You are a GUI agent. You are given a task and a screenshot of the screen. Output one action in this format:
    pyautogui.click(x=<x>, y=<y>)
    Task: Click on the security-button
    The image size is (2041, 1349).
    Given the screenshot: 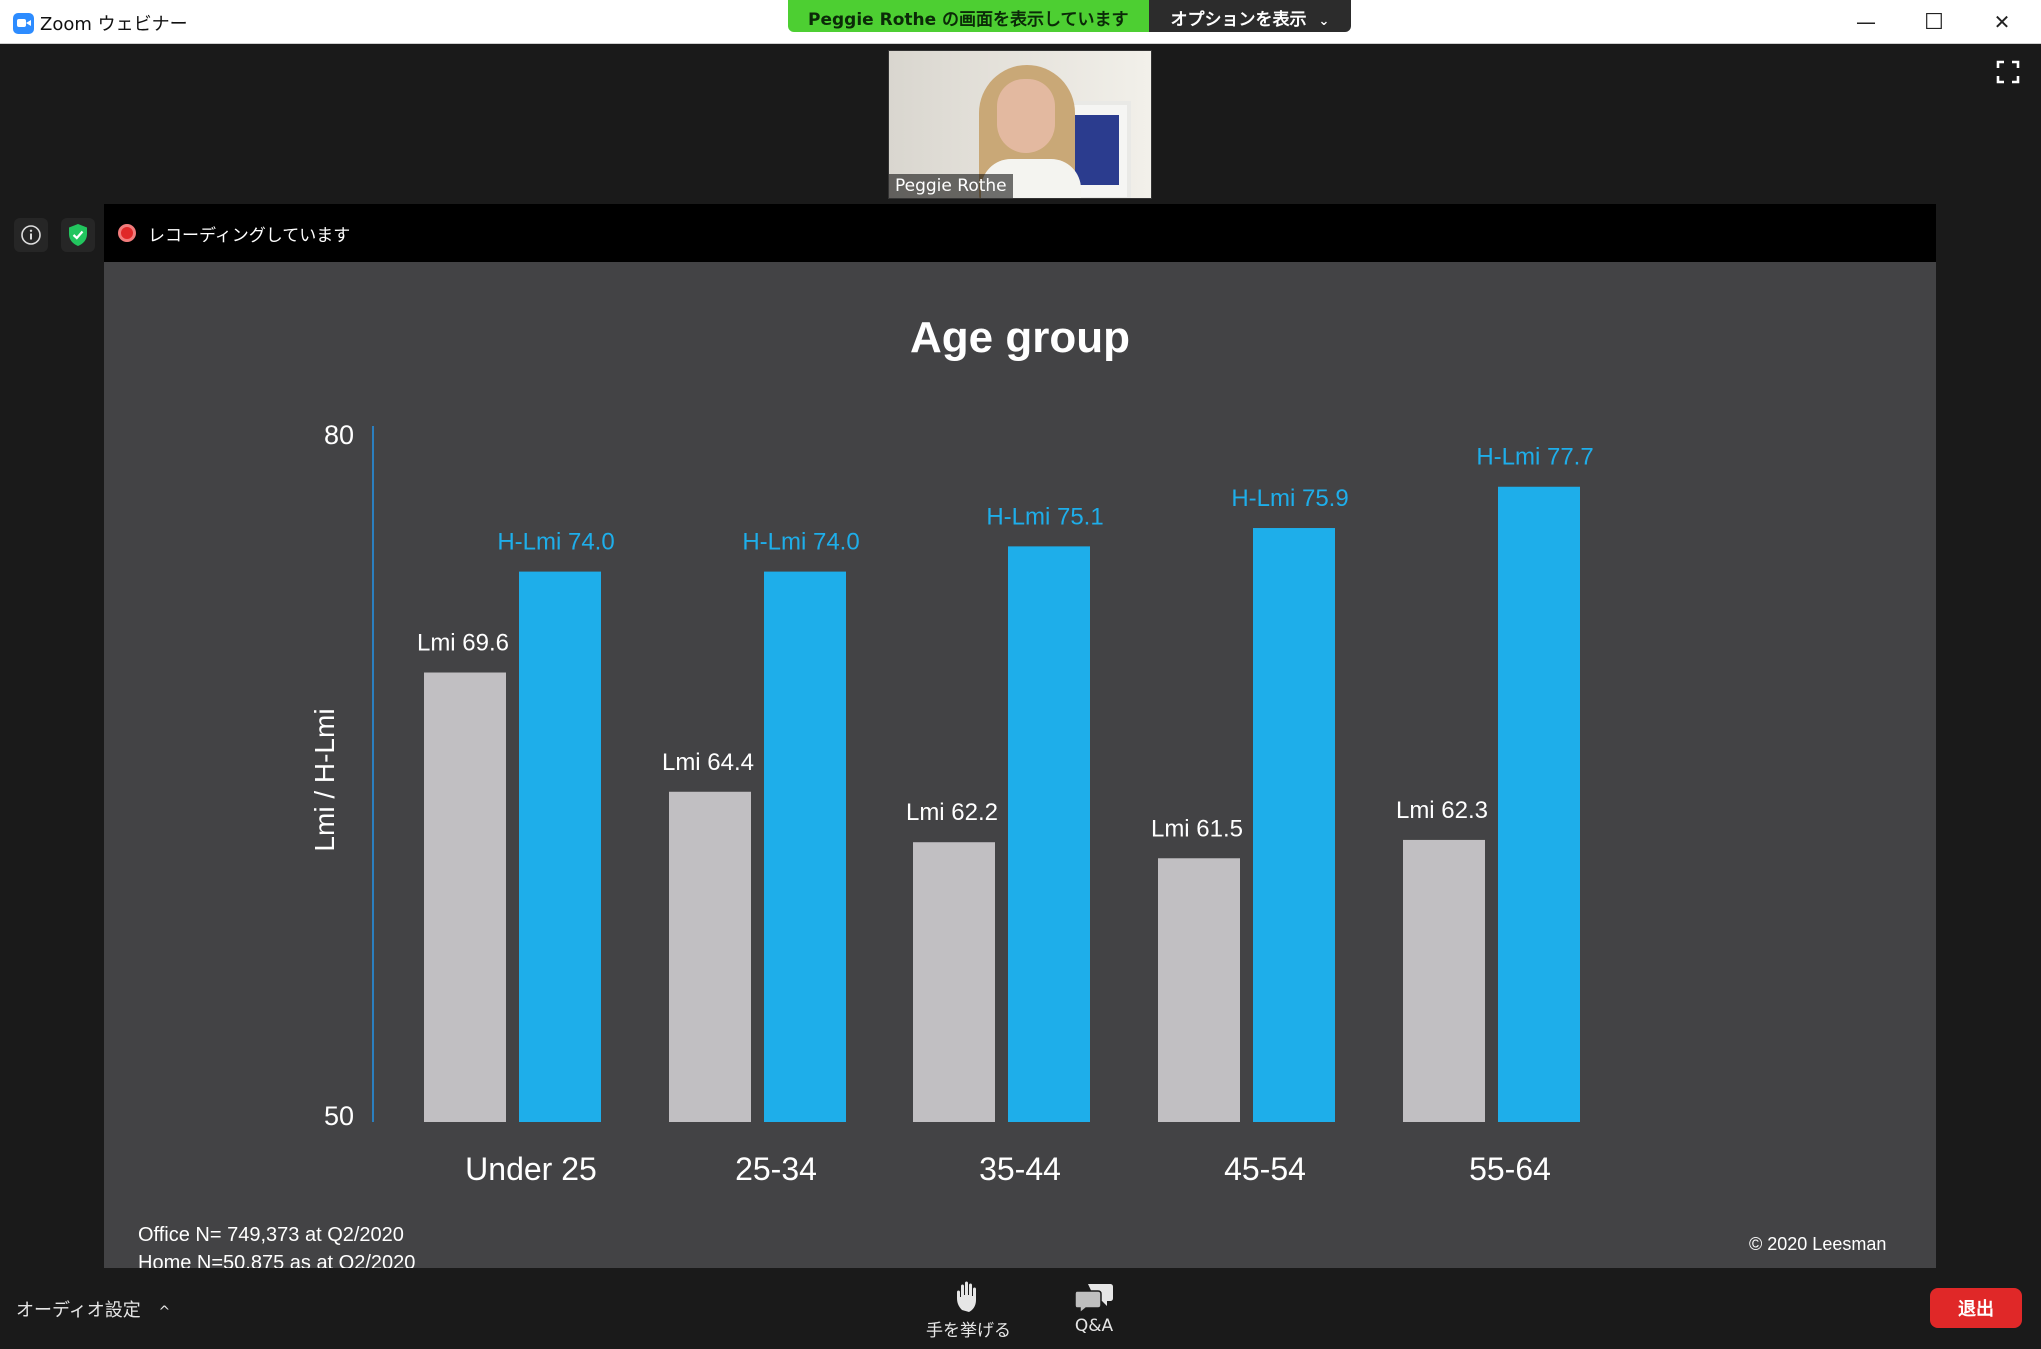 What is the action you would take?
    pyautogui.click(x=78, y=235)
    